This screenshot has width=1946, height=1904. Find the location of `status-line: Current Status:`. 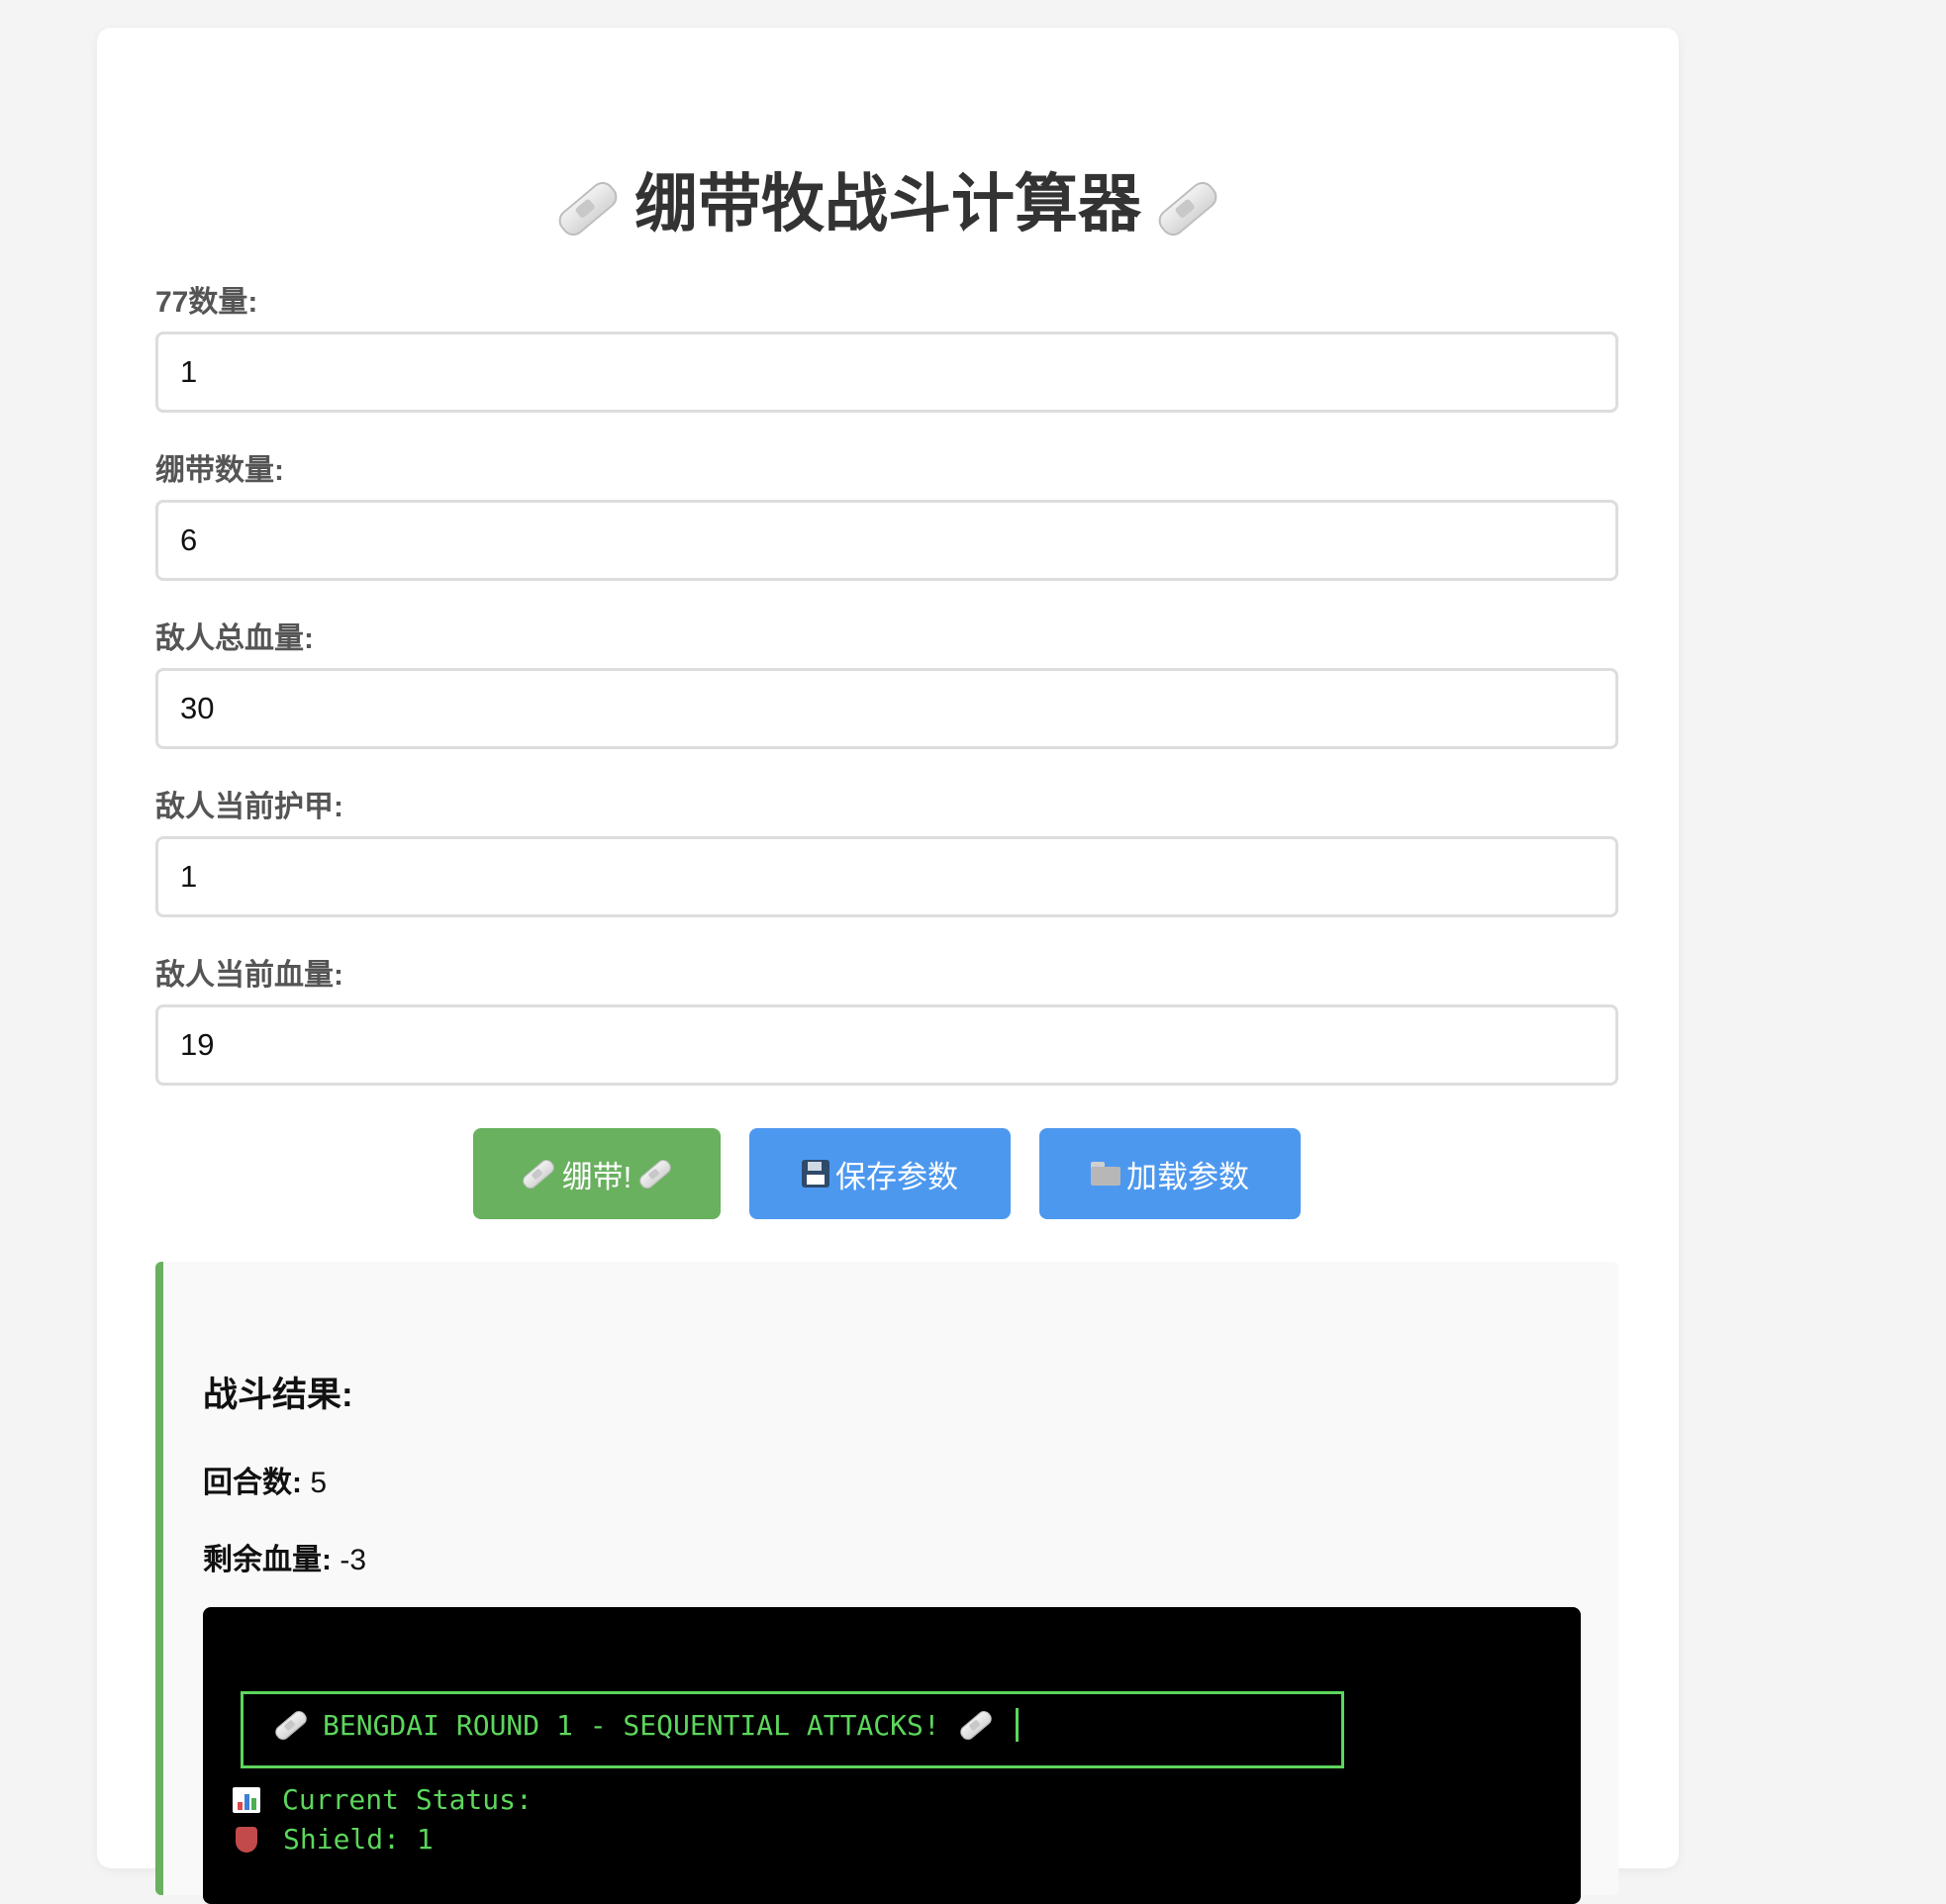

status-line: Current Status: is located at coordinates (383, 1799).